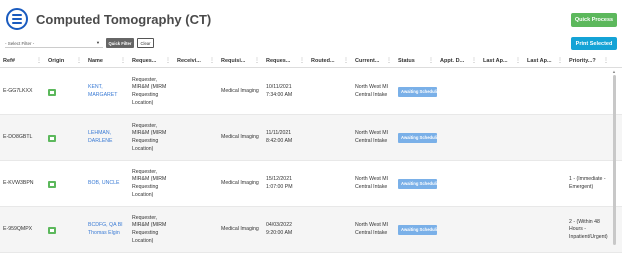  What do you see at coordinates (311, 18) in the screenshot?
I see `page-header: Computed Tomography (CT) Quick Process` at bounding box center [311, 18].